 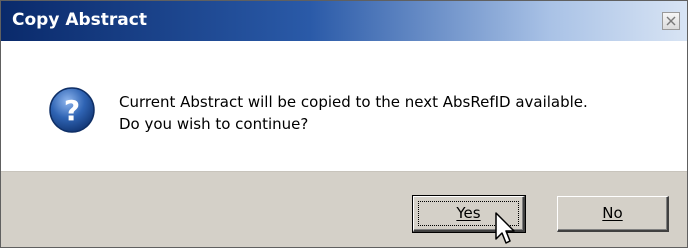 I want to click on close-button, so click(x=671, y=21).